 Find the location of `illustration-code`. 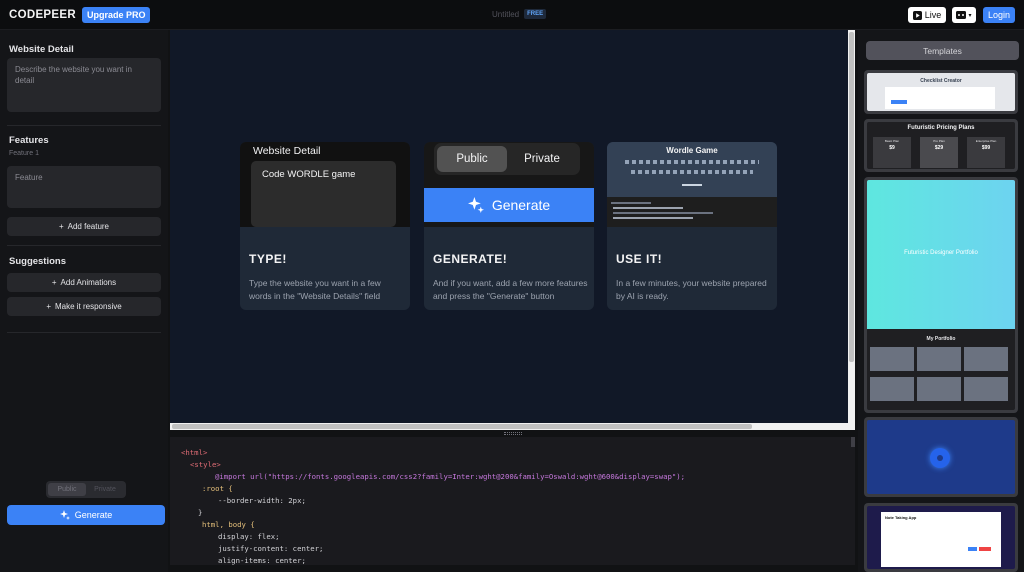

illustration-code is located at coordinates (692, 212).